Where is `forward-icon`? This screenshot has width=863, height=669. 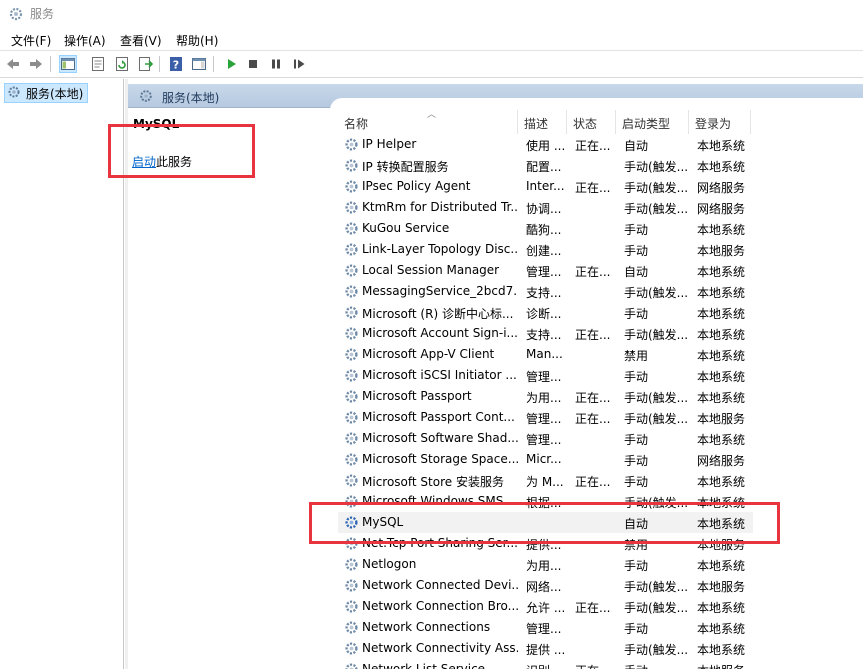 forward-icon is located at coordinates (36, 64).